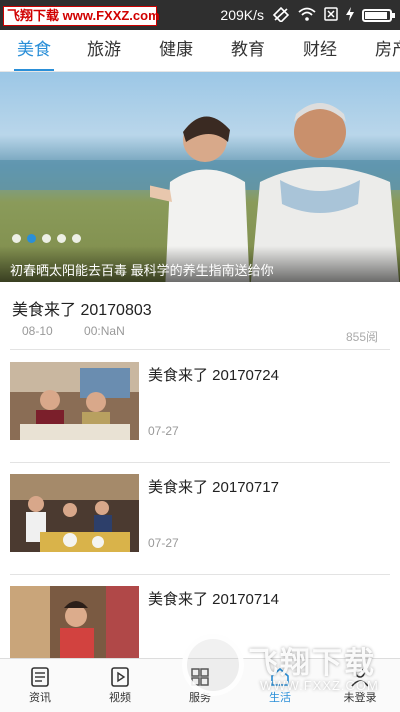 The width and height of the screenshot is (400, 712). I want to click on list-item-title: 美食来了 20170717, so click(213, 487).